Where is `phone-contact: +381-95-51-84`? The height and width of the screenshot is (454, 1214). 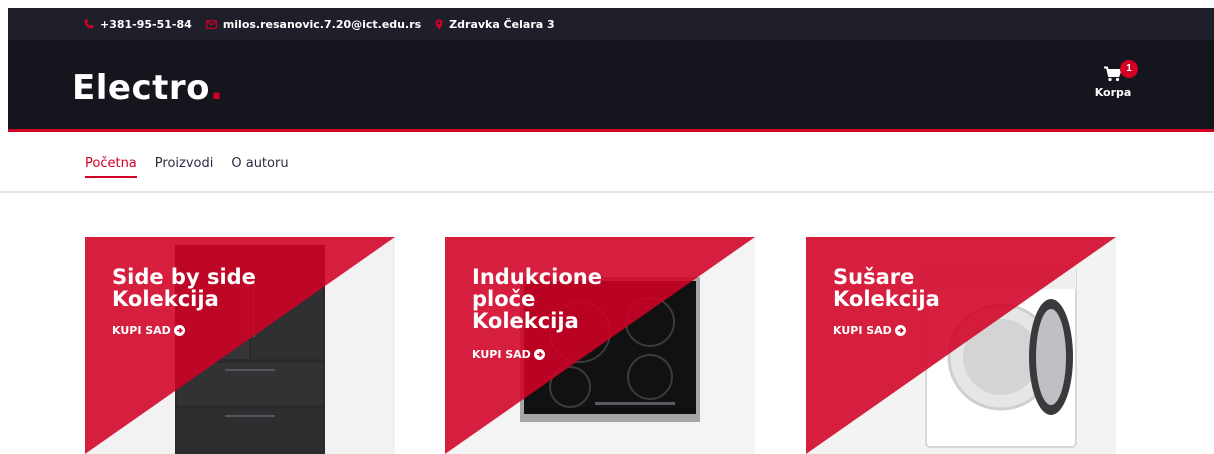 phone-contact: +381-95-51-84 is located at coordinates (138, 24).